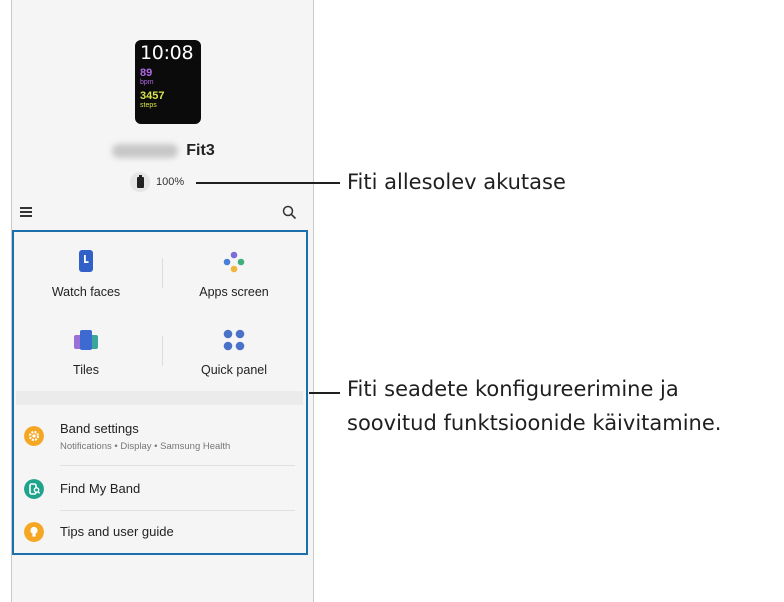 This screenshot has height=602, width=784. I want to click on battery-status: 100%, so click(157, 182).